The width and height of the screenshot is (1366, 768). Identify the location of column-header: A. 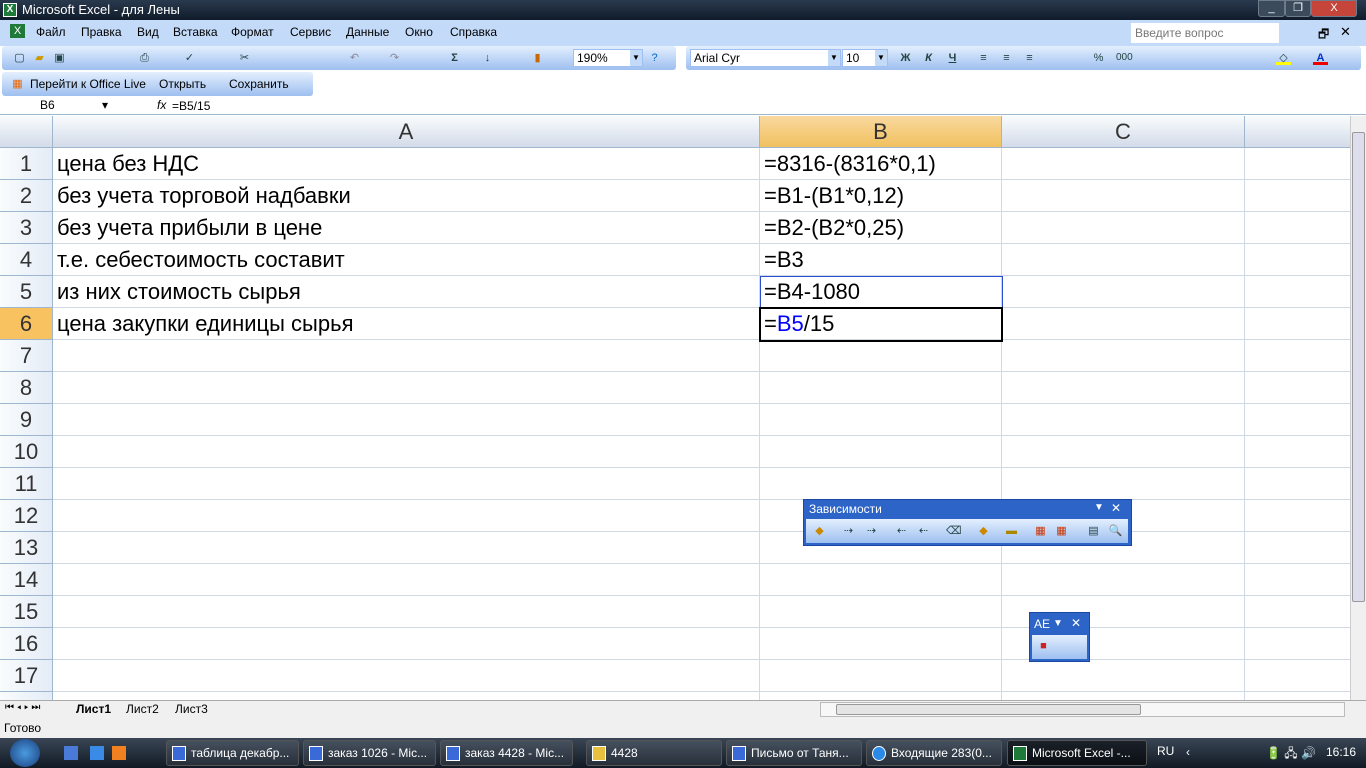
(406, 132).